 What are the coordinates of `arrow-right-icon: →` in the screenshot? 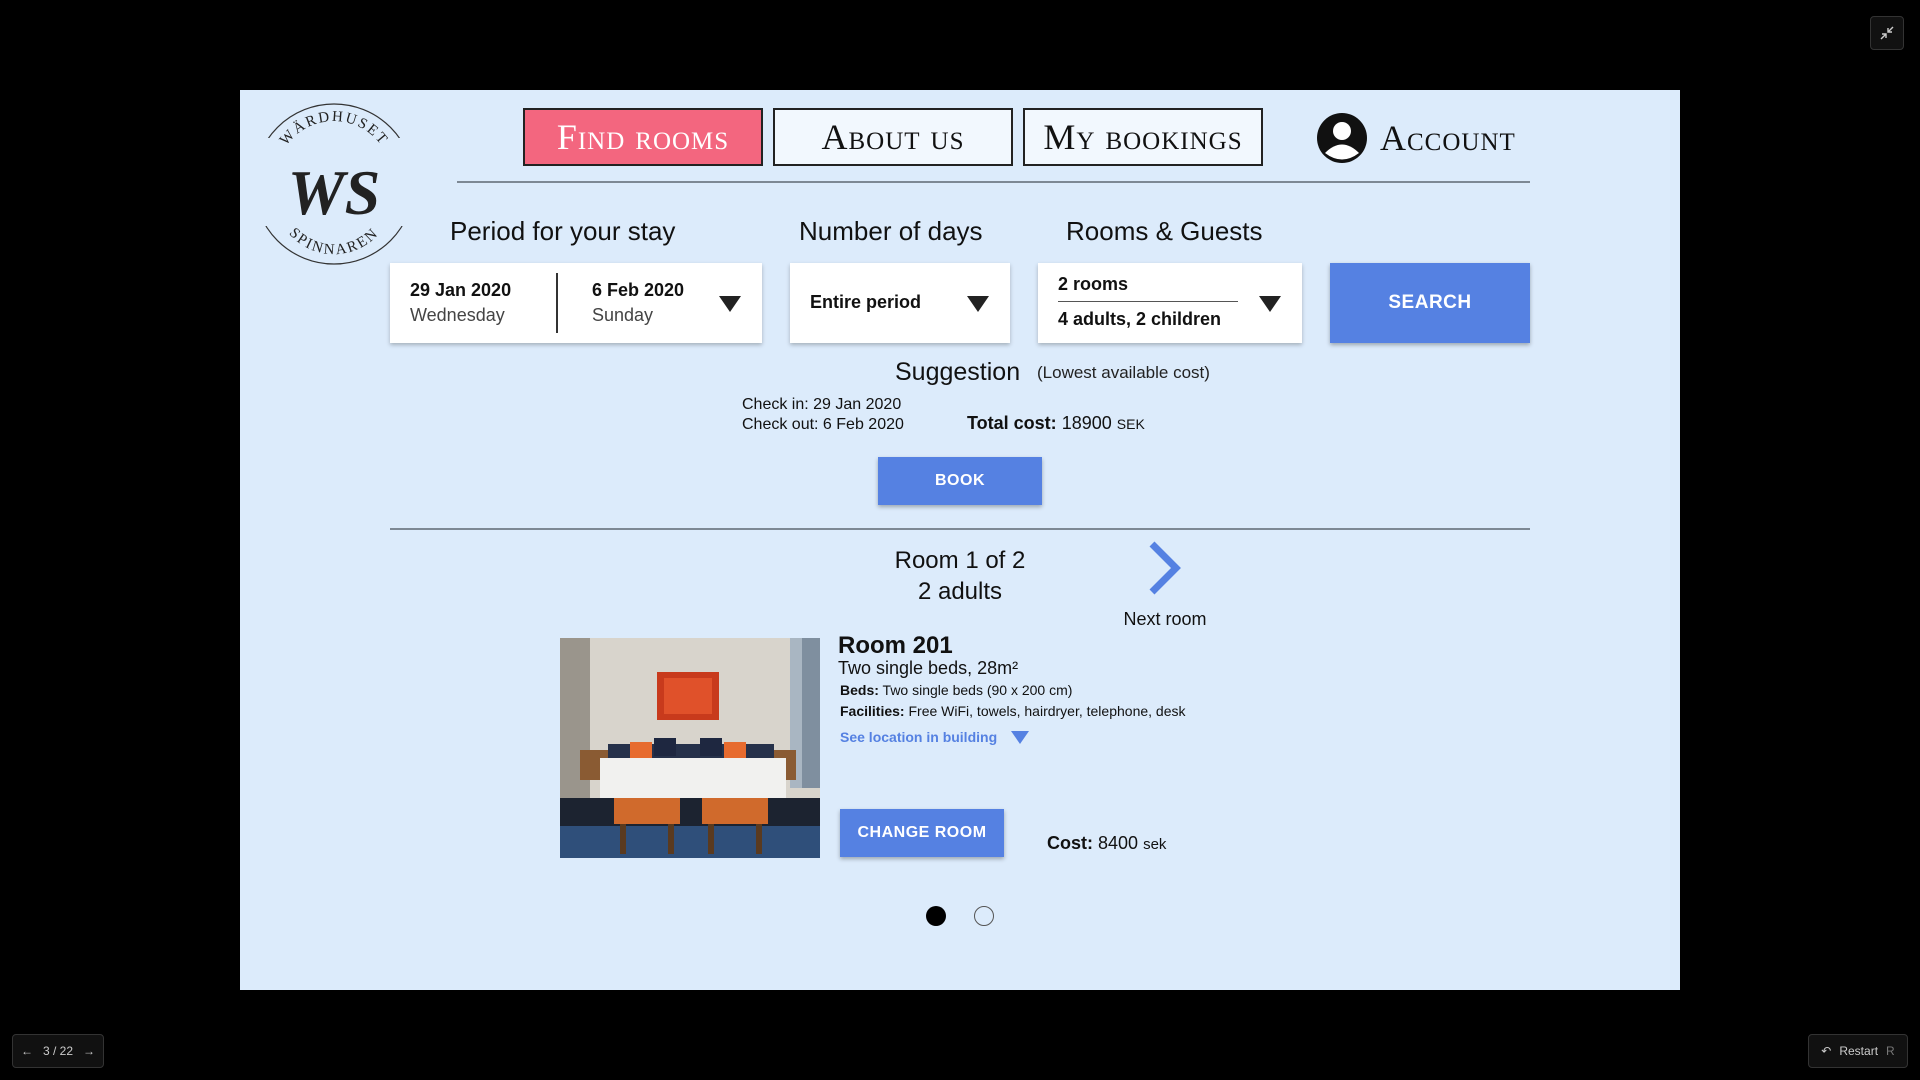 It's located at (89, 1051).